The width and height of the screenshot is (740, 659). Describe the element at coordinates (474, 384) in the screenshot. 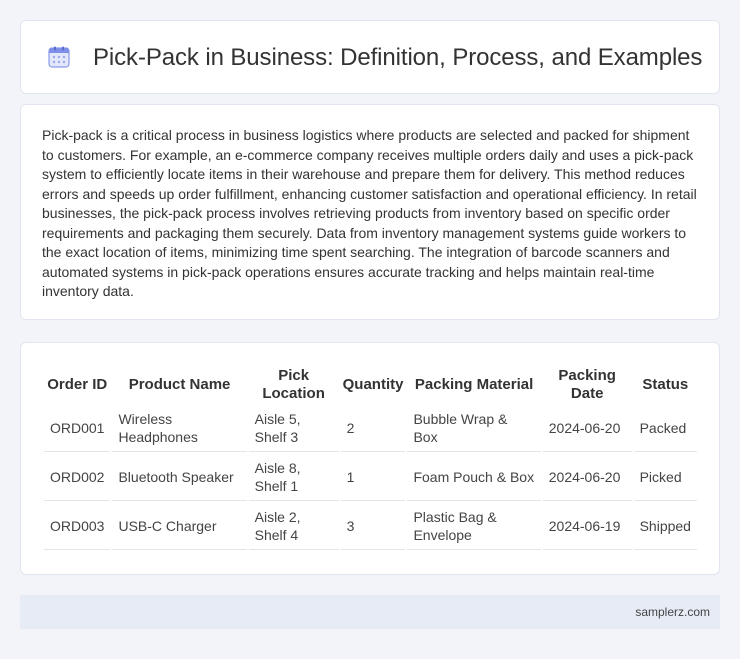

I see `column-header-packing-material: Packing Material` at that location.